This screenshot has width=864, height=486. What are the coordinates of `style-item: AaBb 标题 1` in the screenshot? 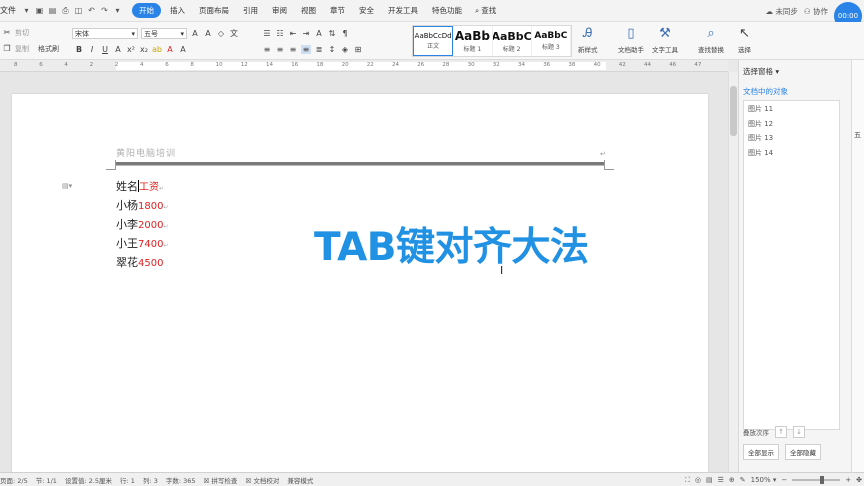 It's located at (473, 41).